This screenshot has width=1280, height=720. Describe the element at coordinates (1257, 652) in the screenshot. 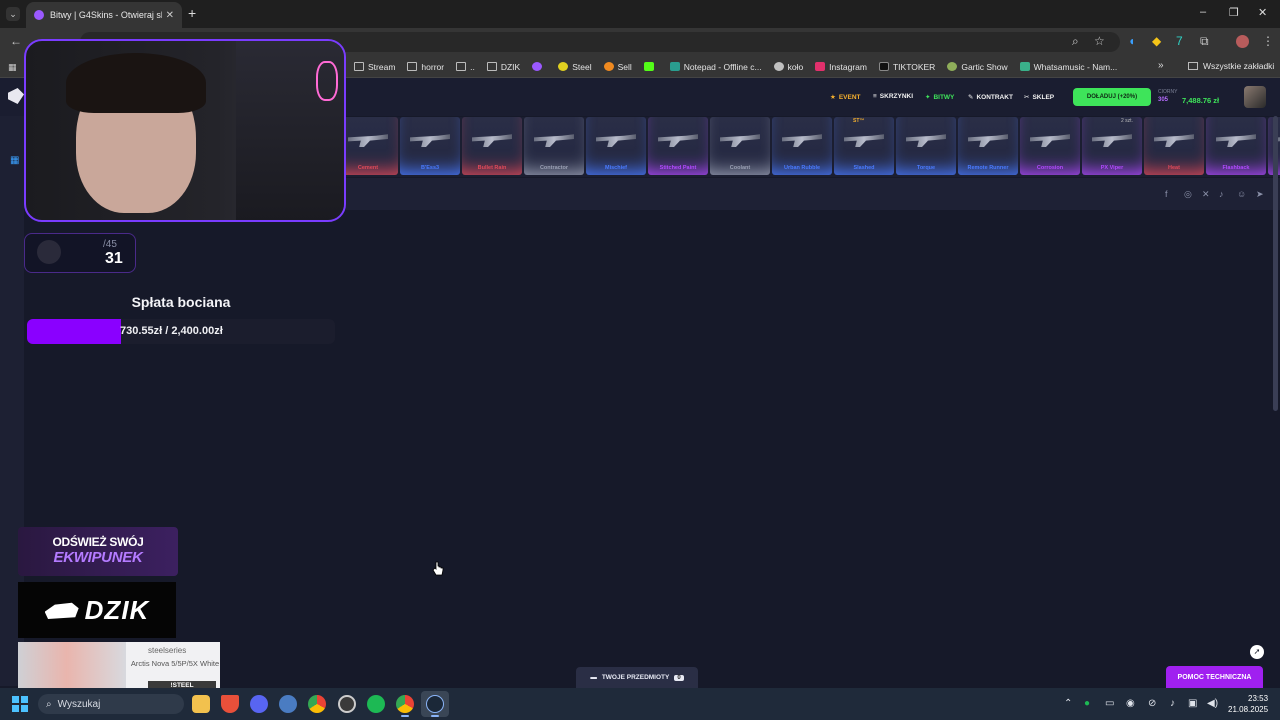

I see `rocket-icon: ➚` at that location.